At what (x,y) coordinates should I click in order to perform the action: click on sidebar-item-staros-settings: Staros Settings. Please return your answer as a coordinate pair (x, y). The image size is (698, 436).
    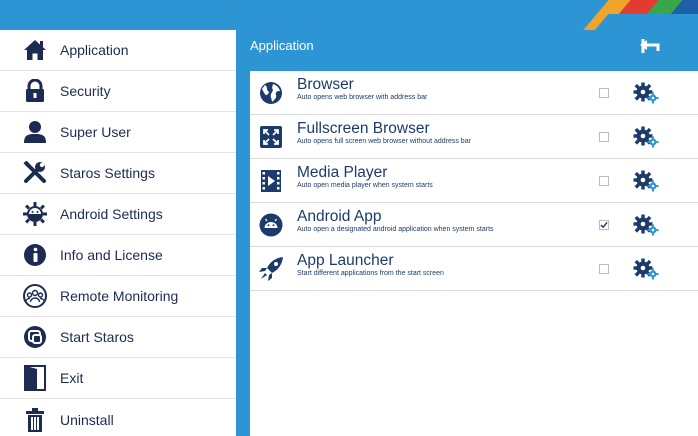
    Looking at the image, I should click on (118, 173).